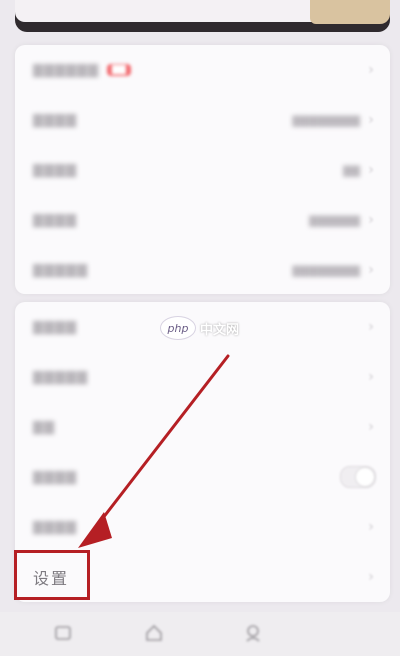 The image size is (400, 656). What do you see at coordinates (52, 575) in the screenshot?
I see `settings-highlight-box` at bounding box center [52, 575].